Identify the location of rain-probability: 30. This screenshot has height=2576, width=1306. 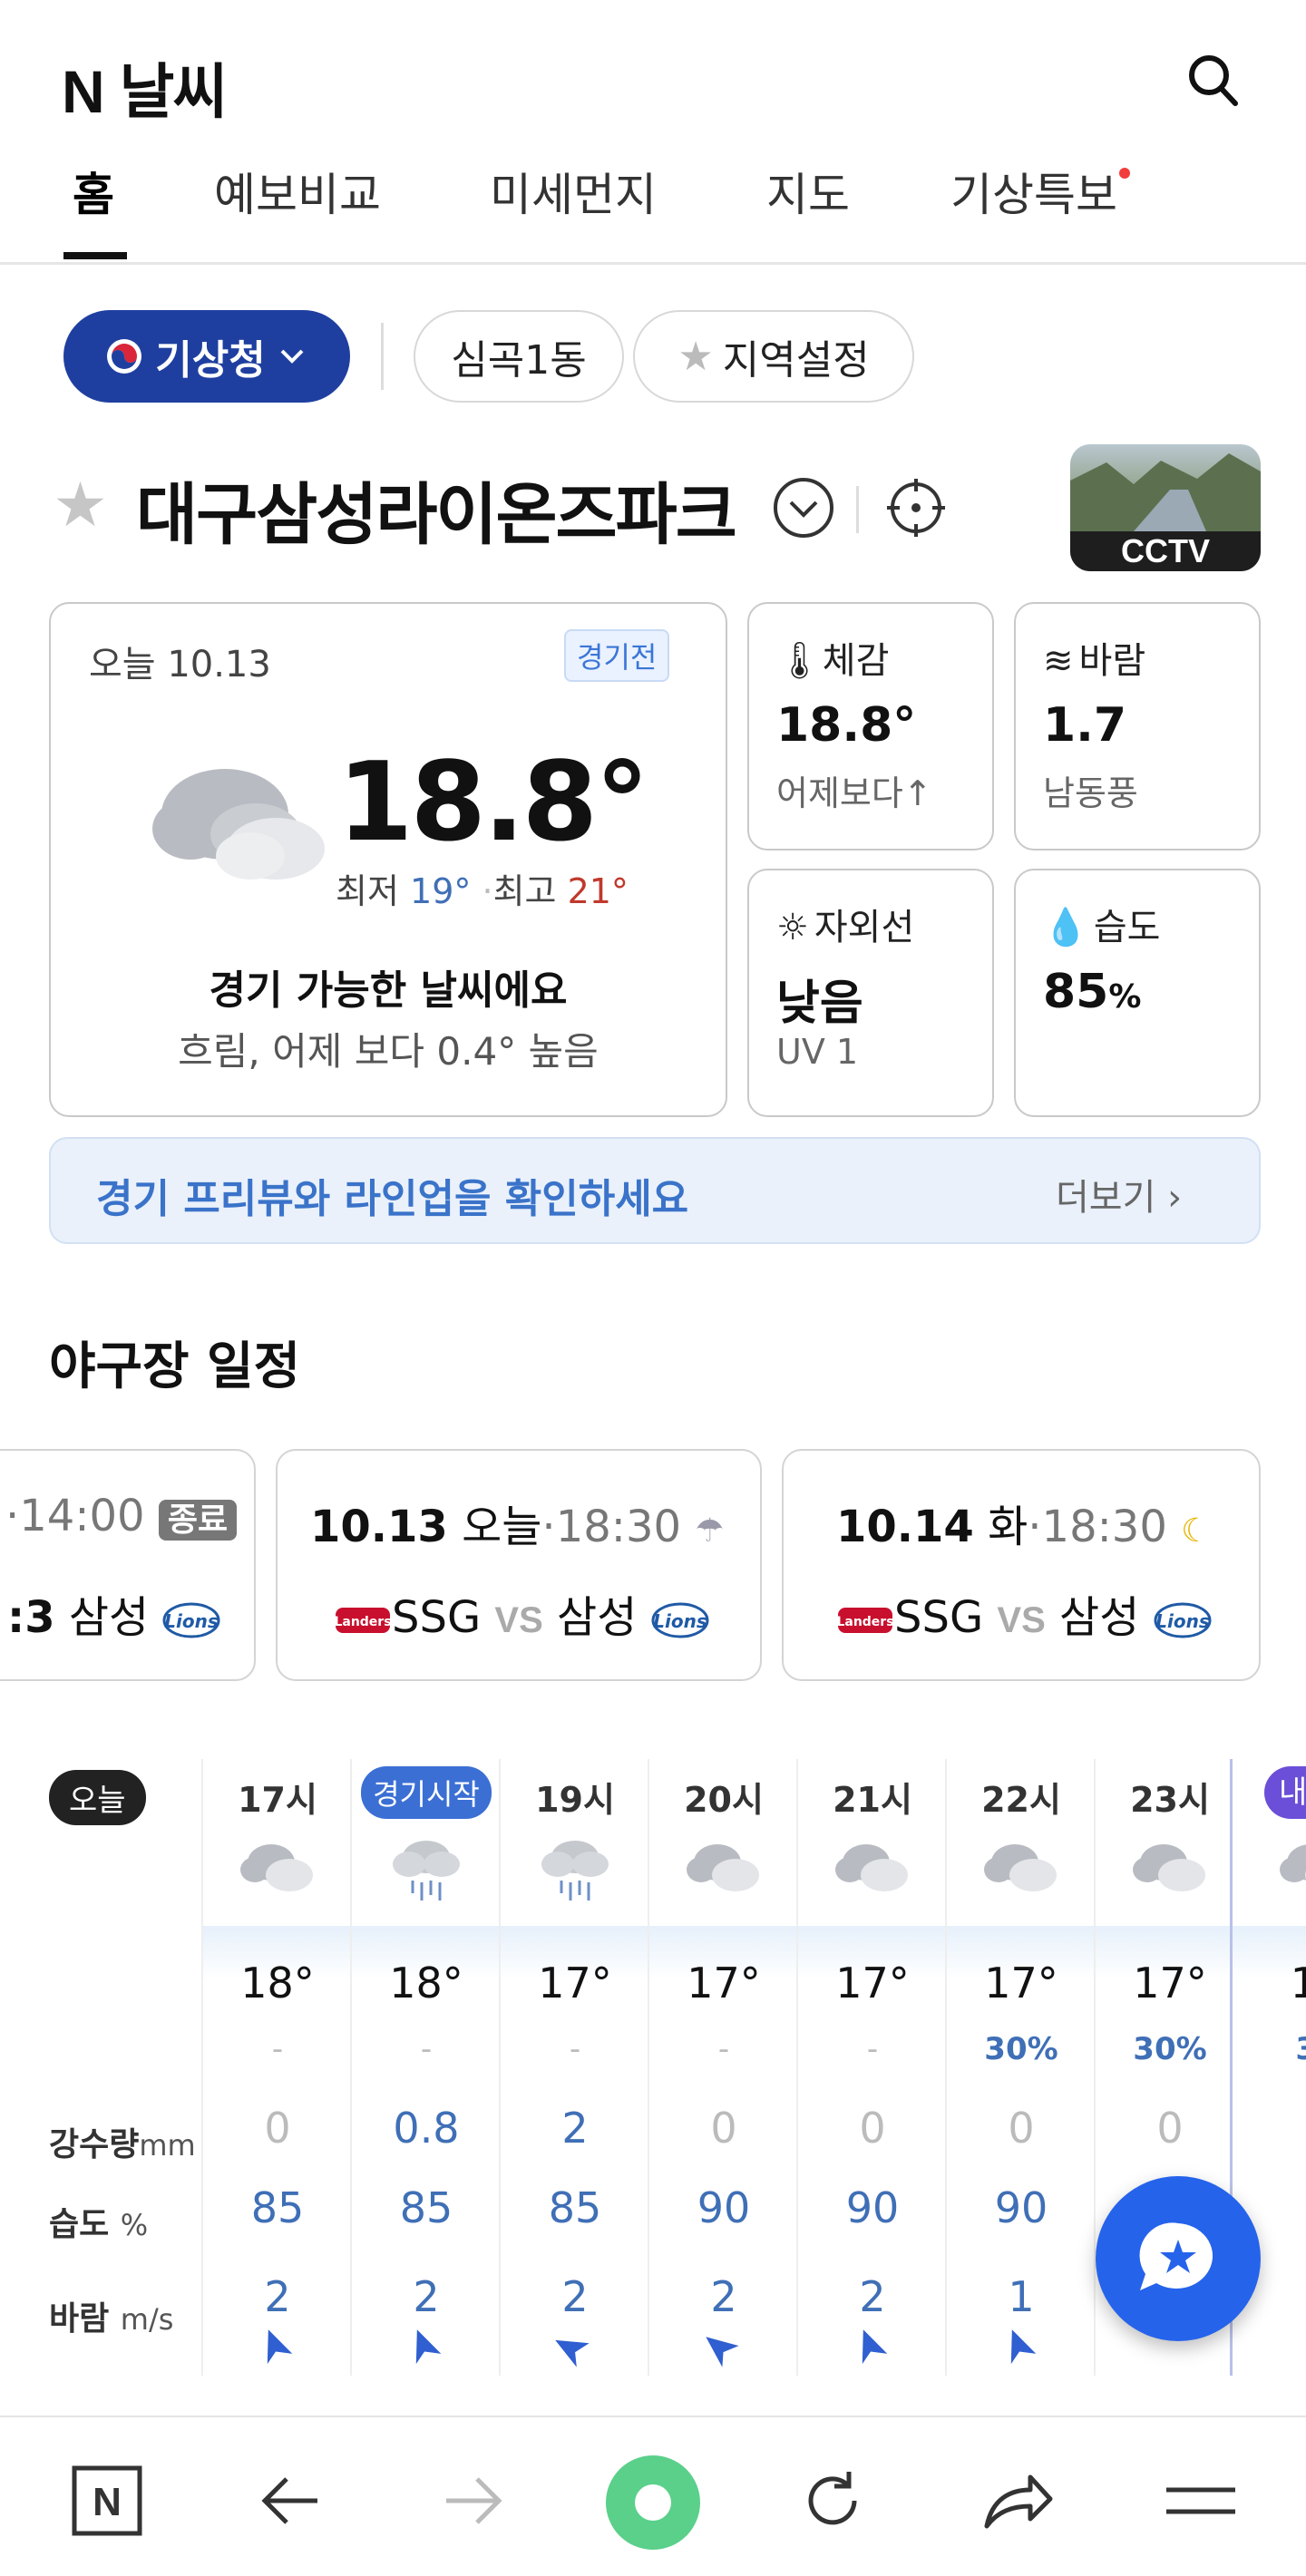
(1274, 2049).